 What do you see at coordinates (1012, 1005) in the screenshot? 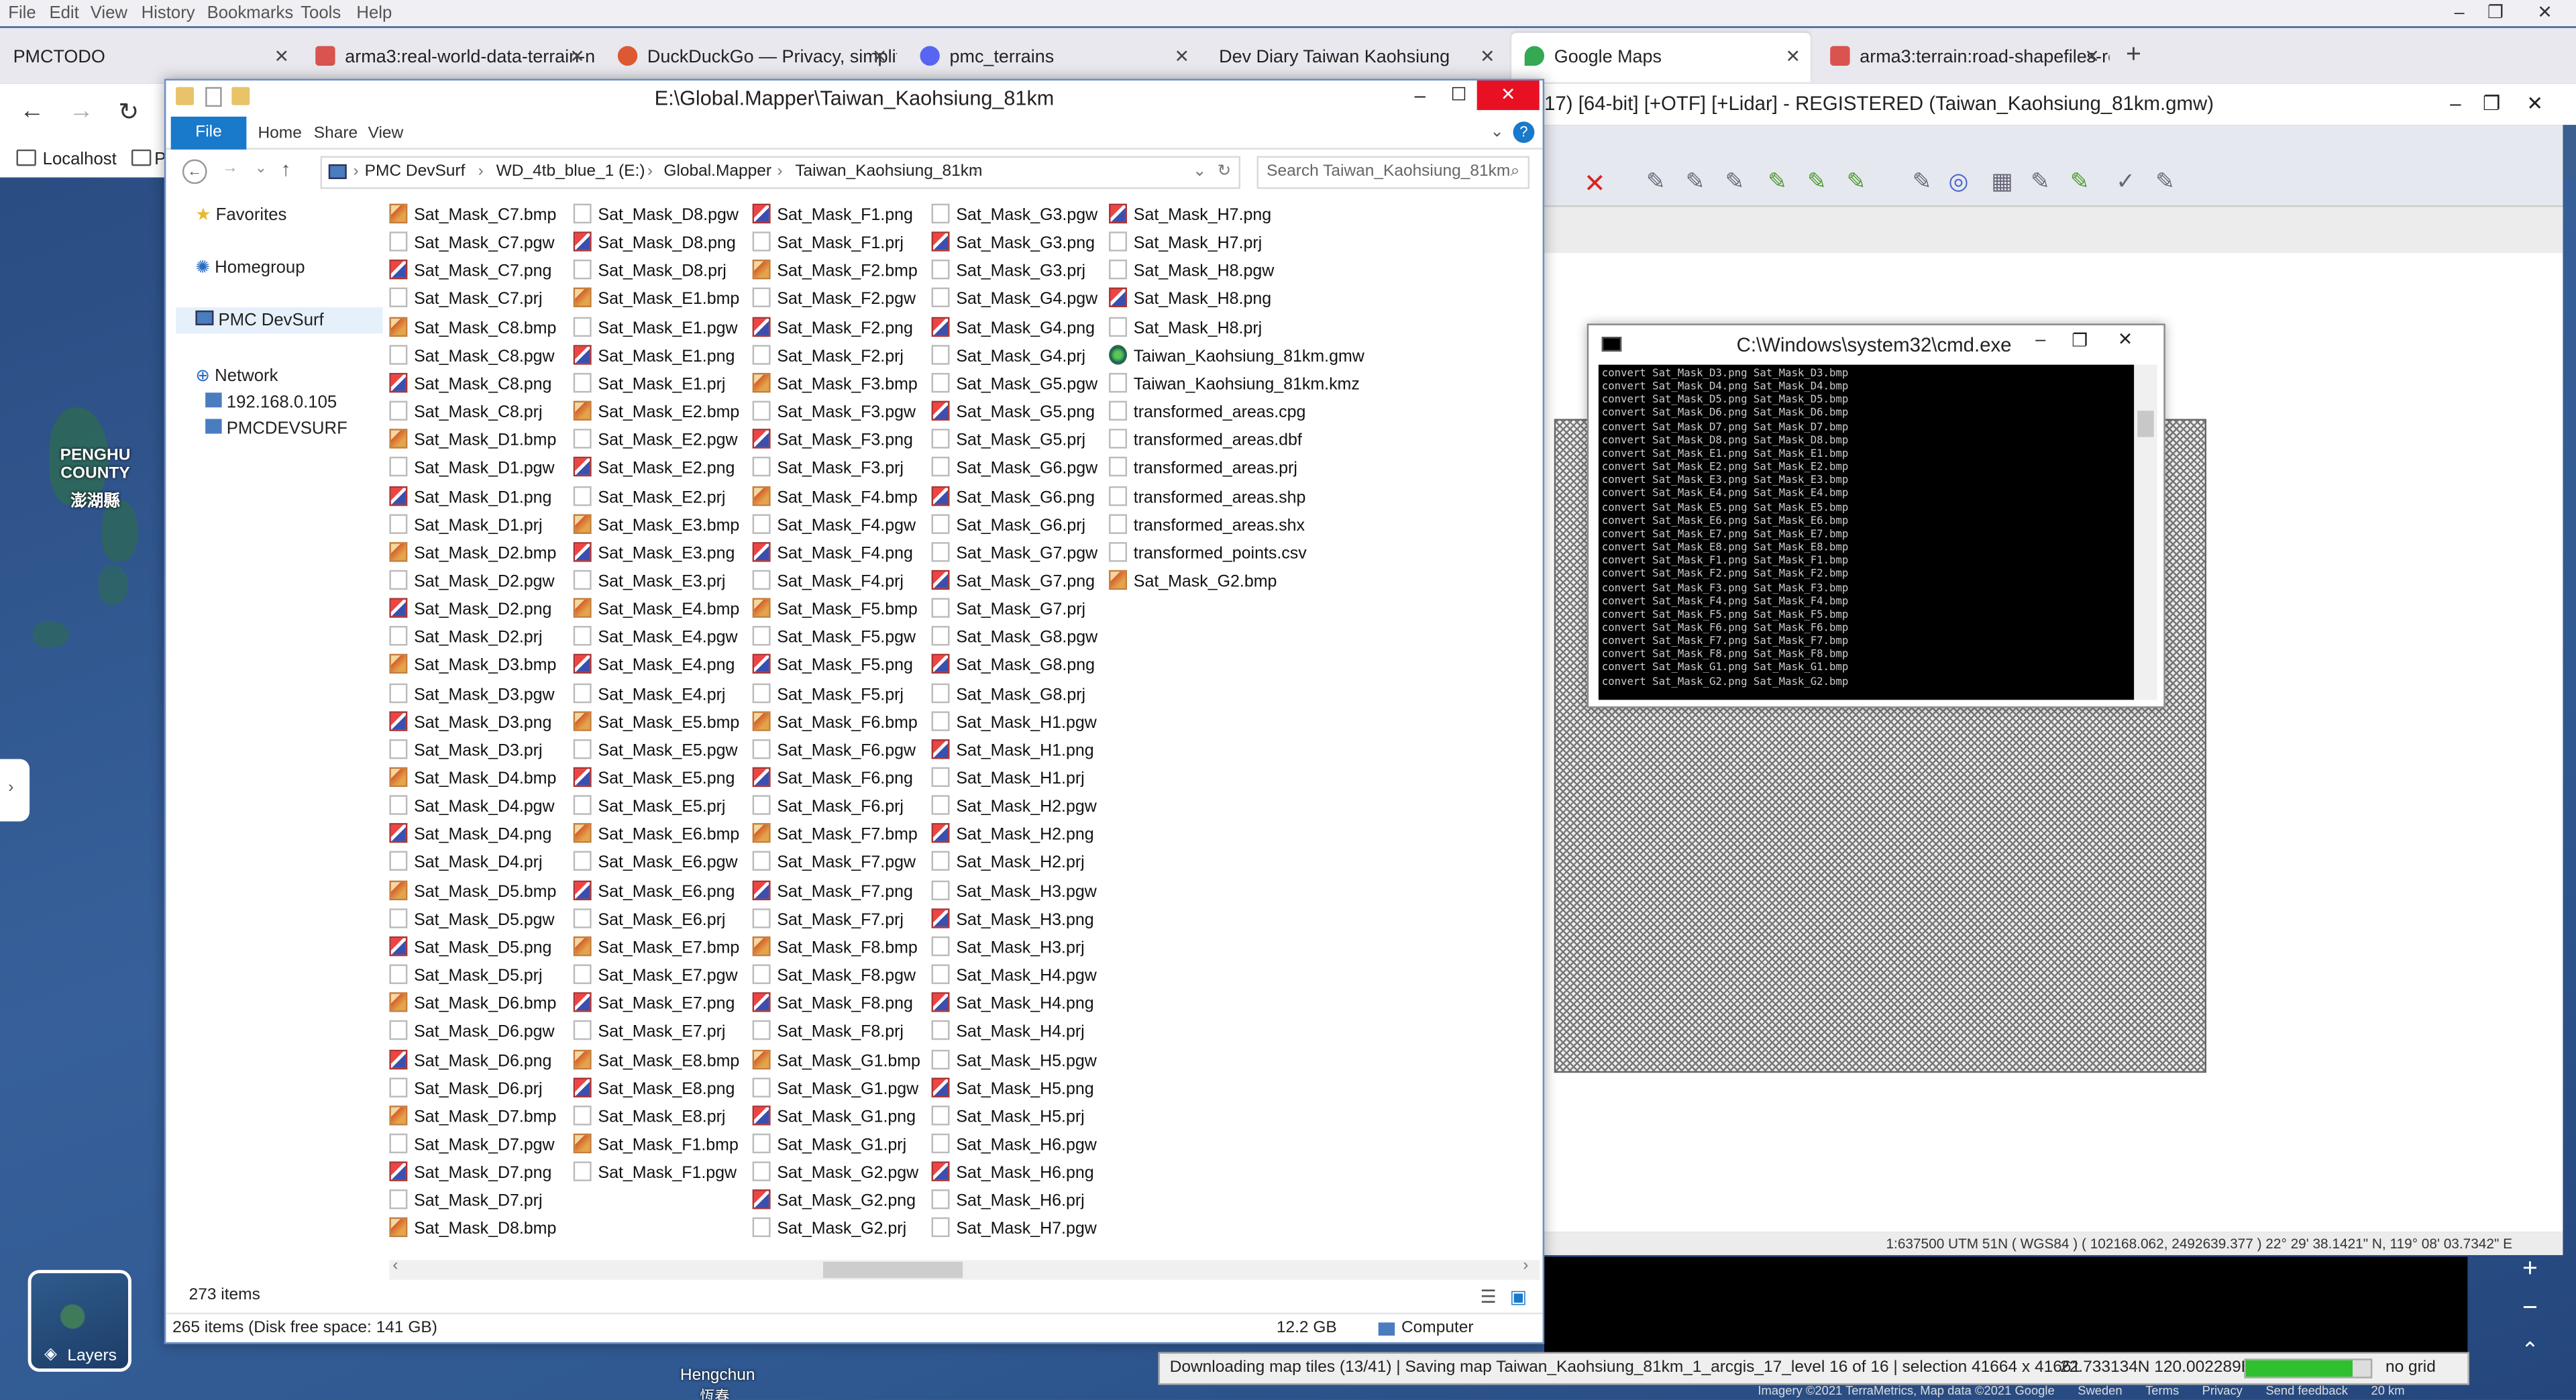
I see `file-item: Sat_Mask_H4.png` at bounding box center [1012, 1005].